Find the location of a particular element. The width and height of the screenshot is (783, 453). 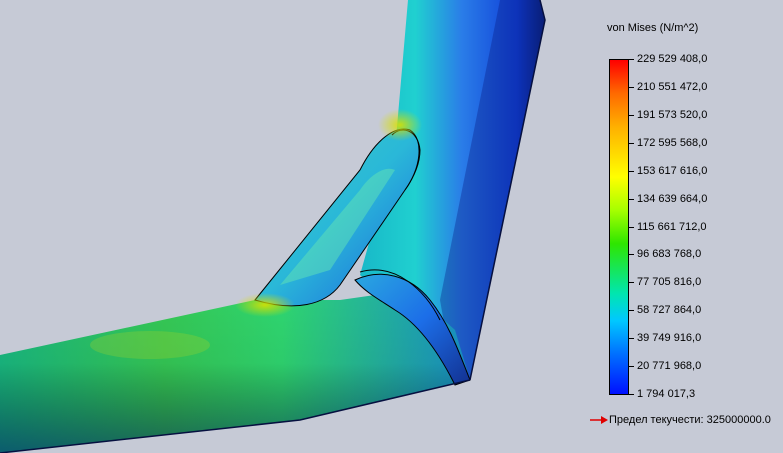

legend-tick-label: 229 529 408,0 is located at coordinates (672, 59).